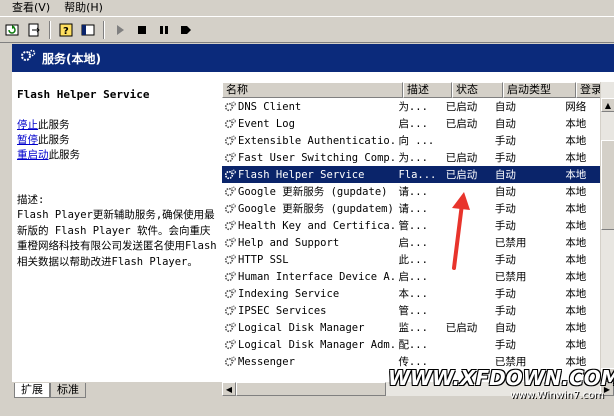 This screenshot has height=416, width=614. I want to click on pause-suffix: 此服务, so click(54, 140).